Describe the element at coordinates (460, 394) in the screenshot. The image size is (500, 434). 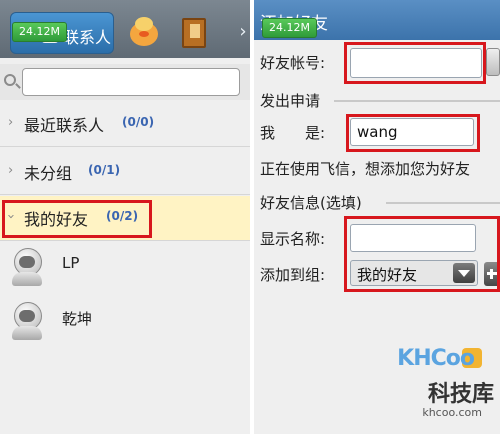
I see `watermark-name: 科技库` at that location.